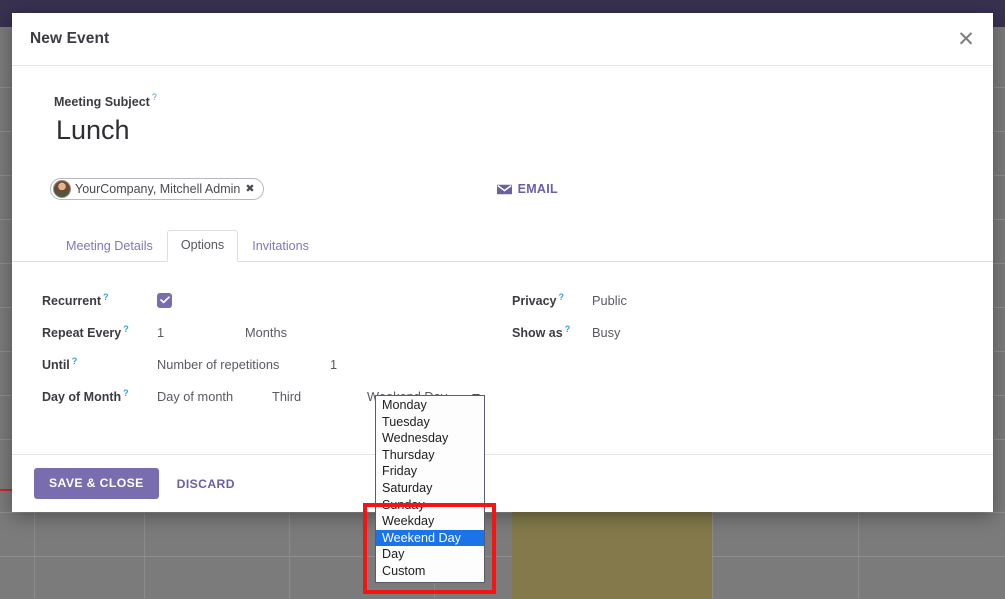 Image resolution: width=1005 pixels, height=599 pixels. I want to click on close-icon: ✕, so click(966, 39).